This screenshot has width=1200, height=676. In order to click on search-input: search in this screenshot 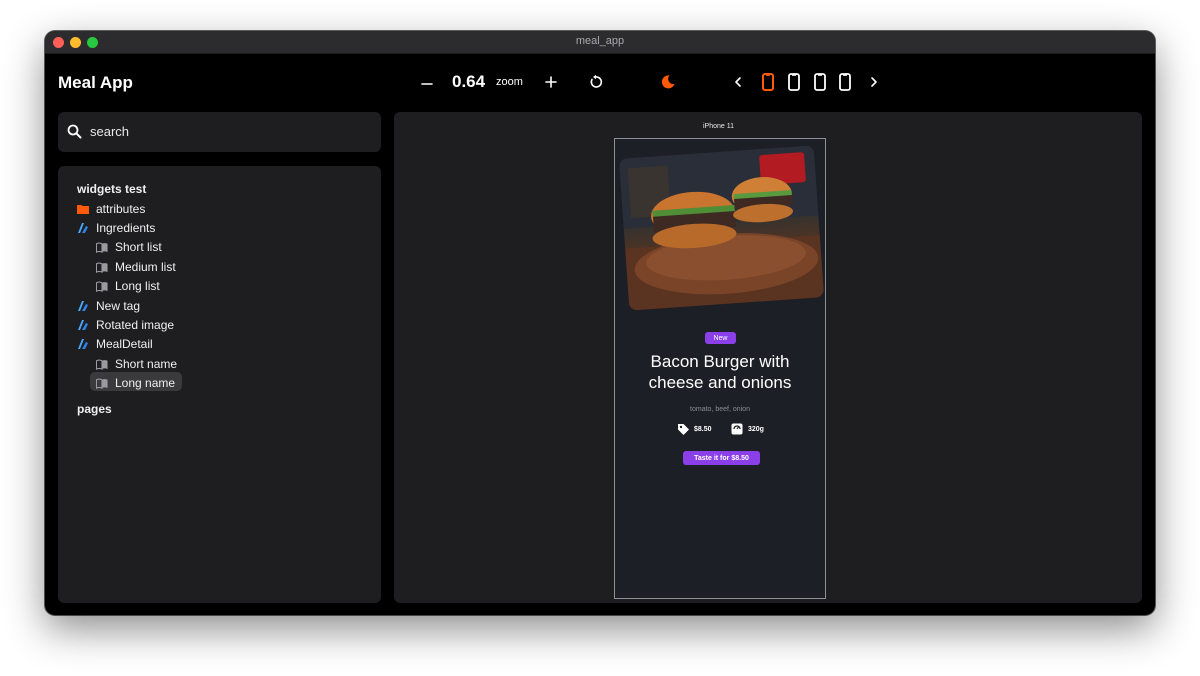, I will do `click(219, 132)`.